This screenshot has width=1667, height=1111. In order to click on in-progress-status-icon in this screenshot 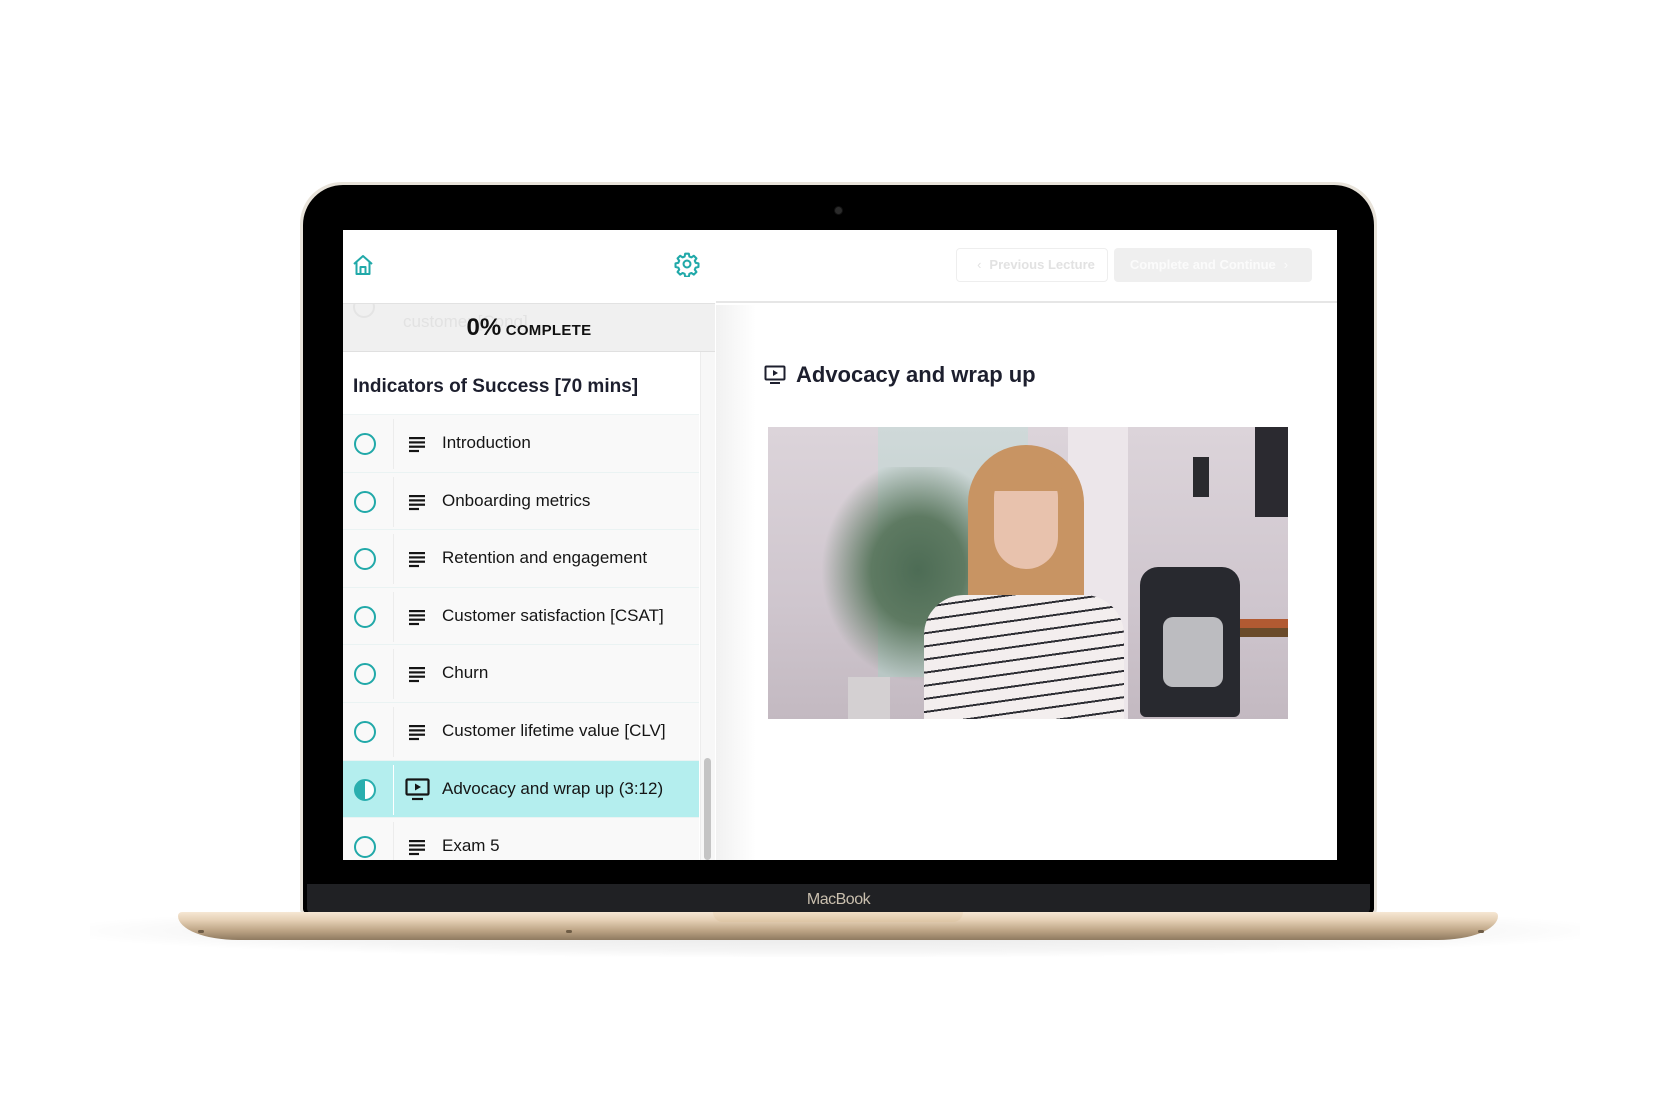, I will do `click(365, 789)`.